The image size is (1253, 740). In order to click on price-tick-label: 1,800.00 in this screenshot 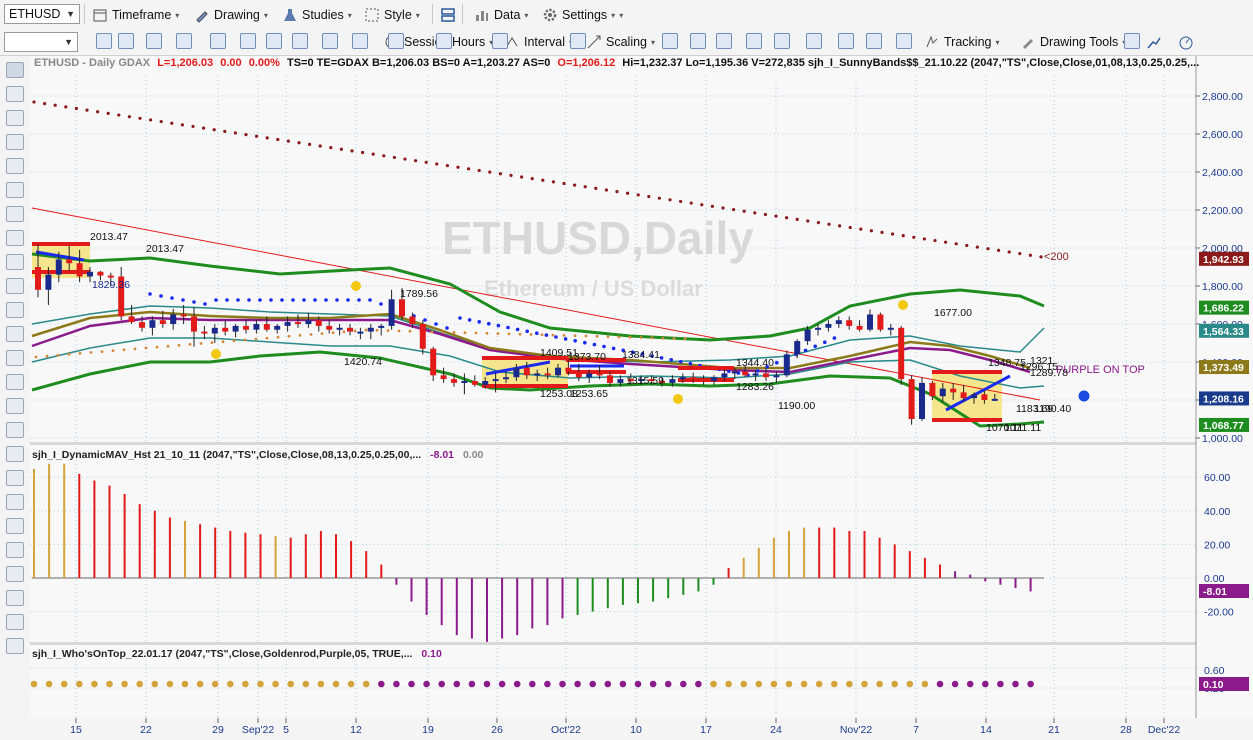, I will do `click(1222, 287)`.